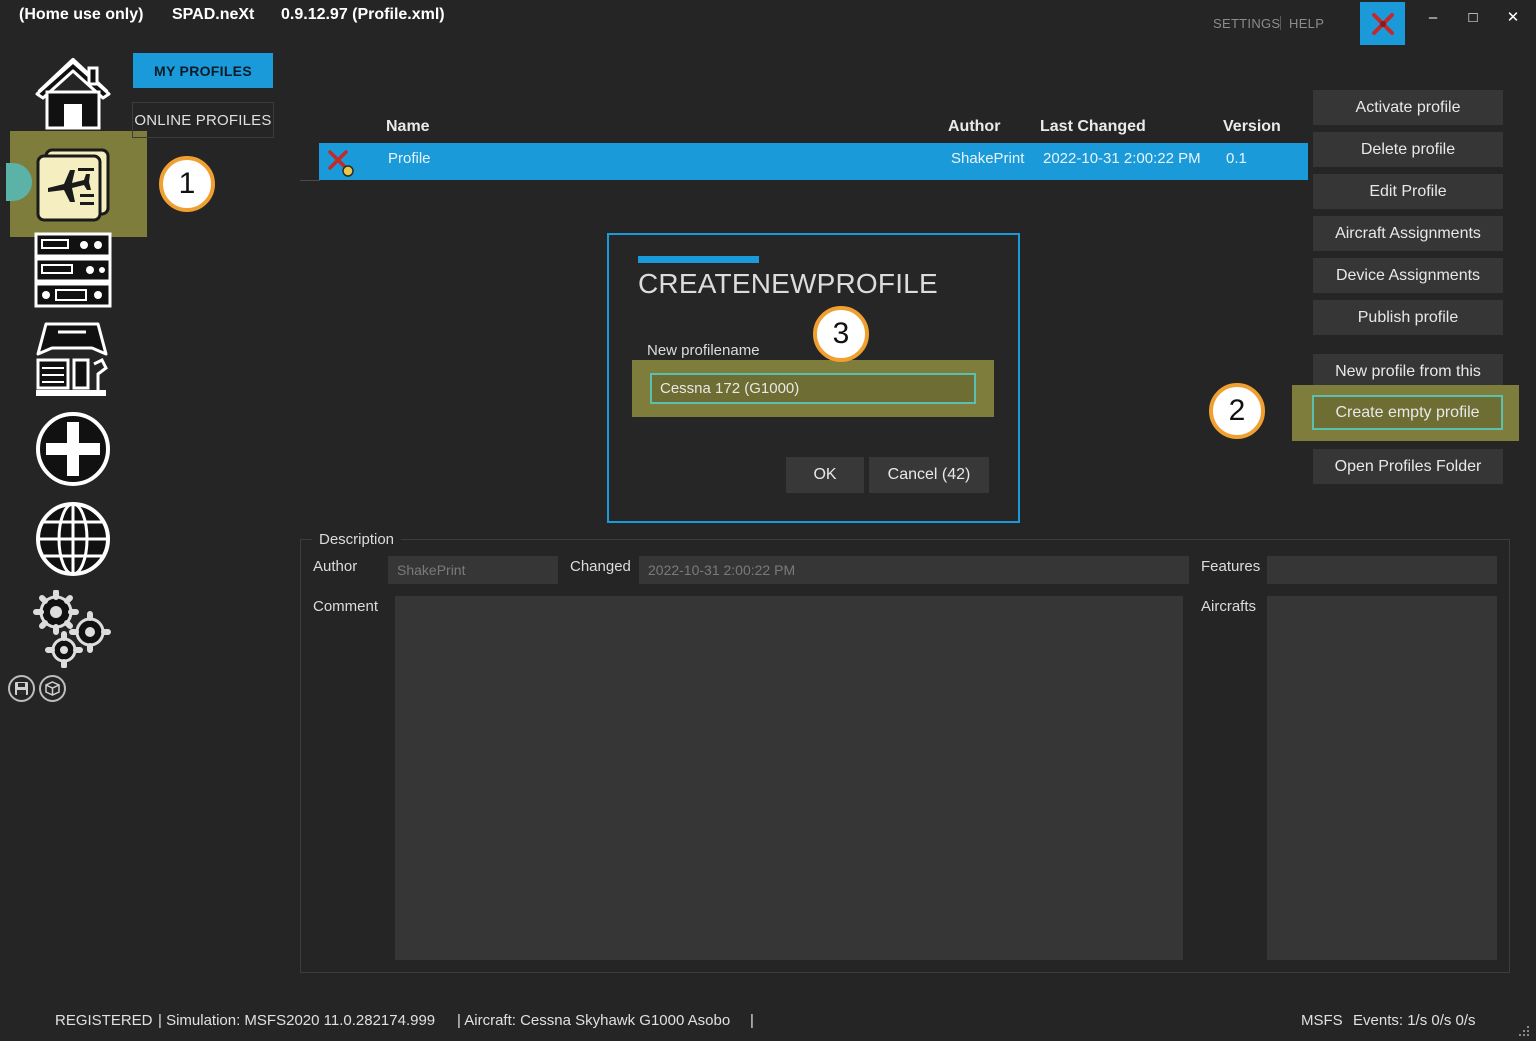  I want to click on status-registered: REGISTERED, so click(104, 1020).